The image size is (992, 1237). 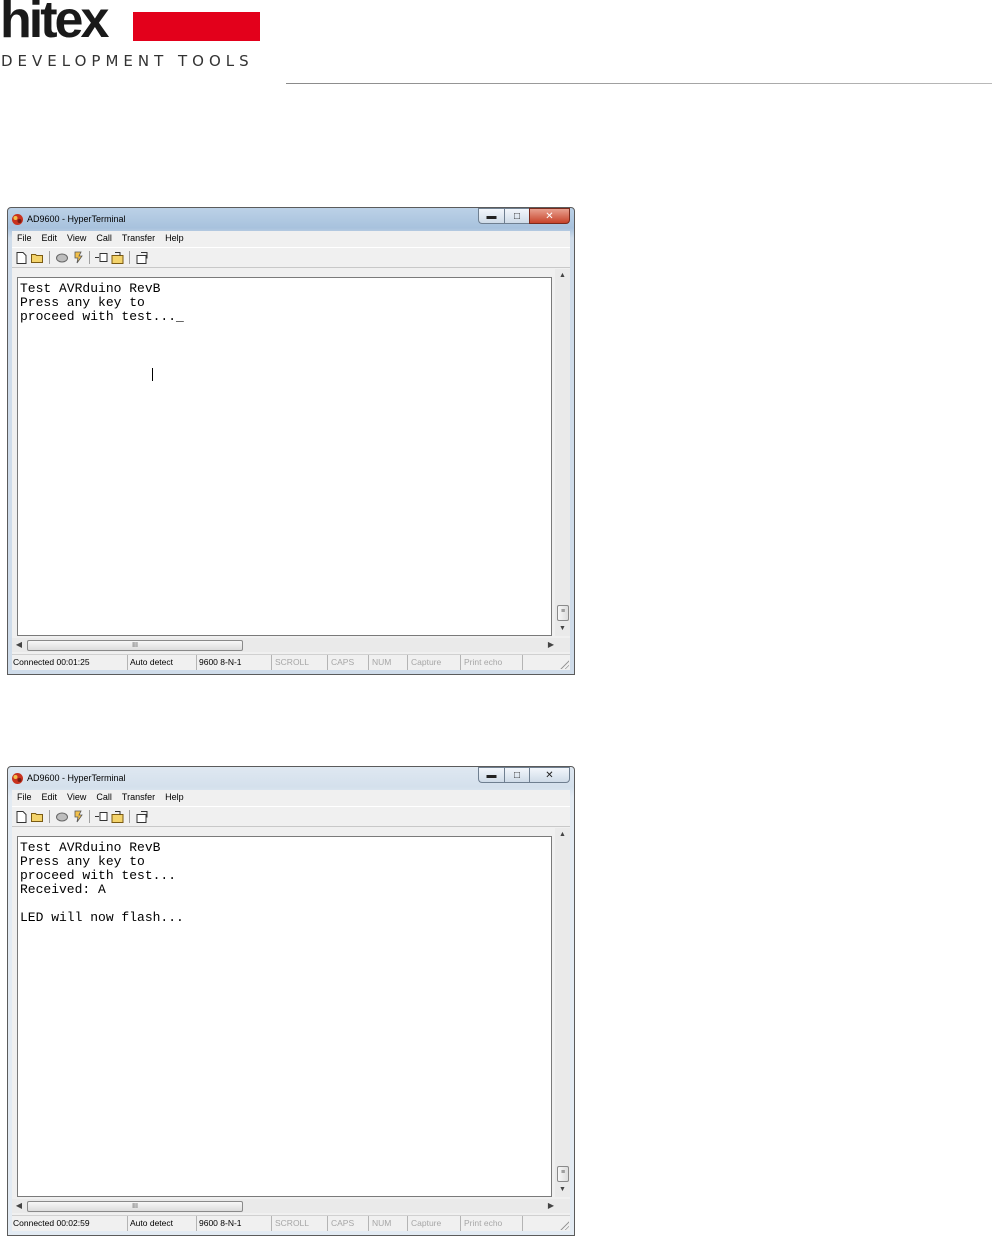 I want to click on phone-icon, so click(x=61, y=257).